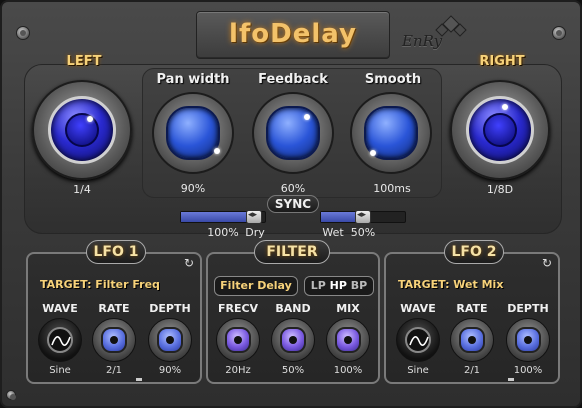 The image size is (582, 408). Describe the element at coordinates (472, 370) in the screenshot. I see `lfo2-rate-value: 2/1` at that location.